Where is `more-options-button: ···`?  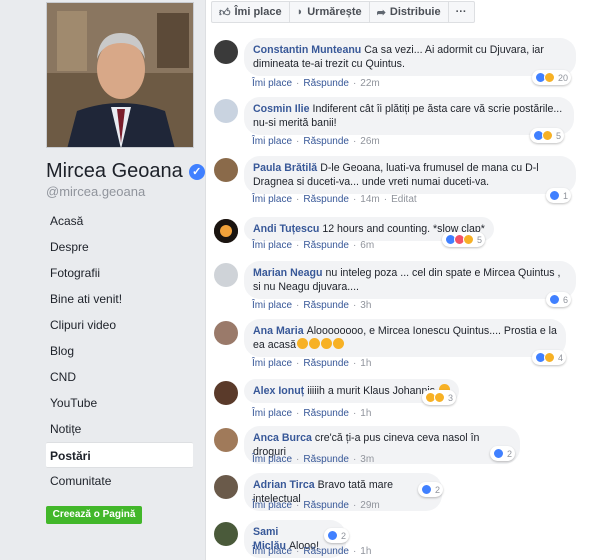
more-options-button: ··· is located at coordinates (461, 12).